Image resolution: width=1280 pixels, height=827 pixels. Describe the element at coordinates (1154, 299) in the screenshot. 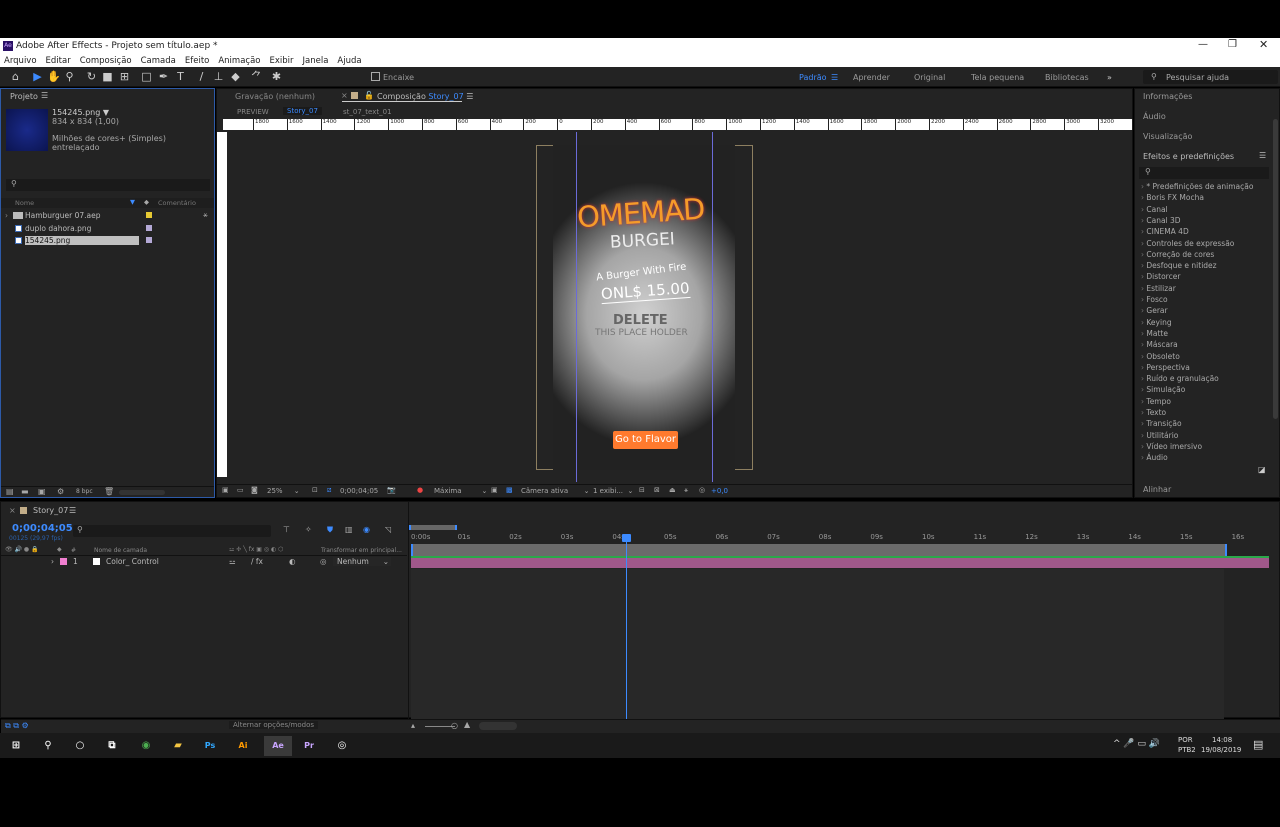

I see `effect-category: Fosco` at that location.